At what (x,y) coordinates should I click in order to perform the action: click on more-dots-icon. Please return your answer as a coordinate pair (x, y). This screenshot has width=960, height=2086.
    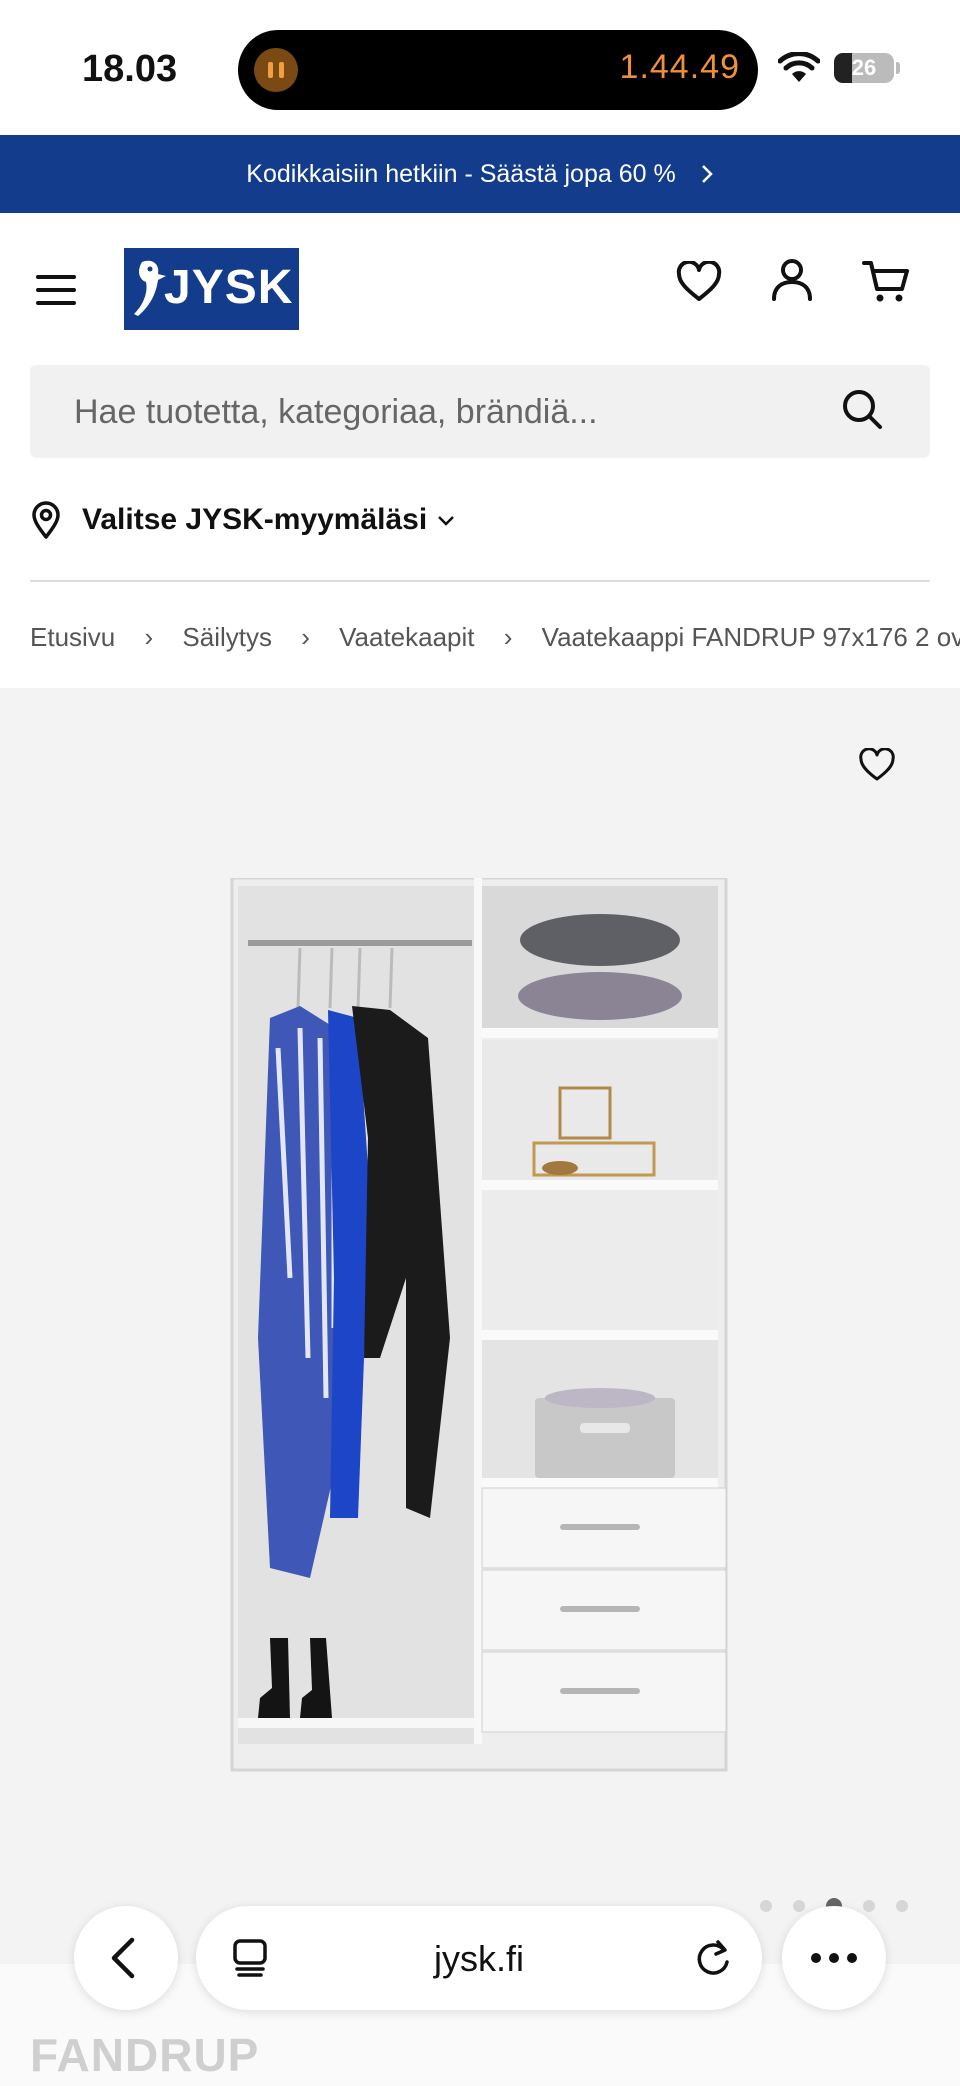
    Looking at the image, I should click on (834, 1958).